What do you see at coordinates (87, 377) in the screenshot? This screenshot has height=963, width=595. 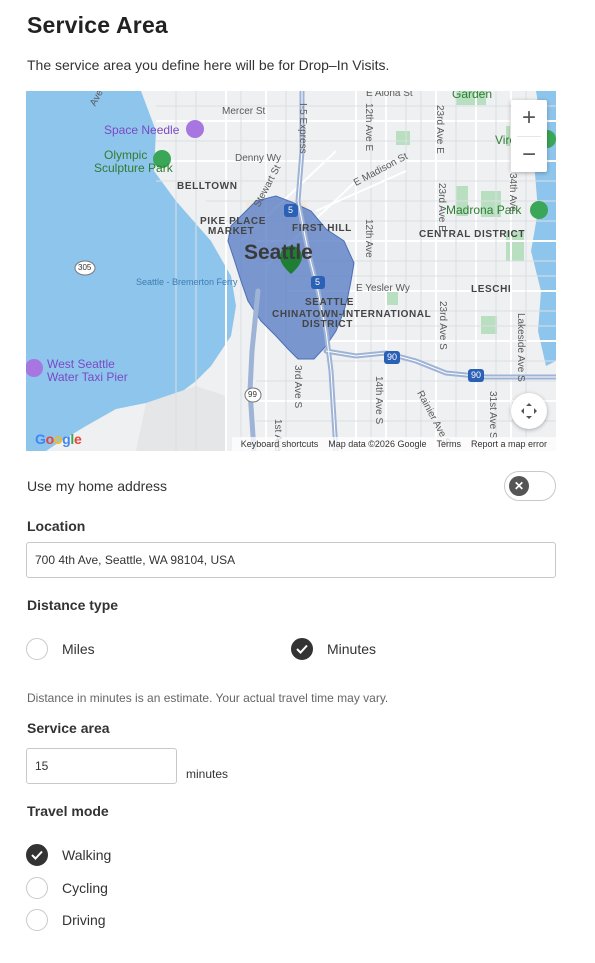 I see `map-label-west-seattle-2: Water Taxi Pier` at bounding box center [87, 377].